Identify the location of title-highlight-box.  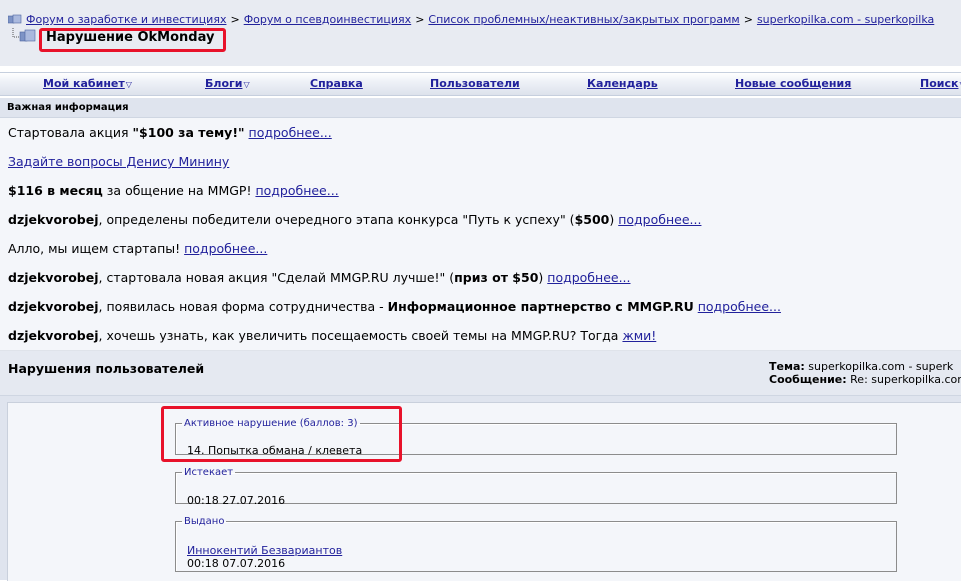
(132, 40).